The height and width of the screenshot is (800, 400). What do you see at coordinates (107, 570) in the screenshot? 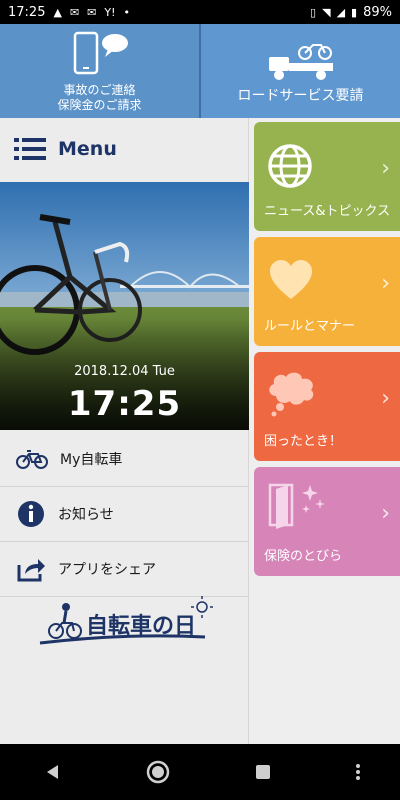
I see `menu-item-label: アプリをシェア` at bounding box center [107, 570].